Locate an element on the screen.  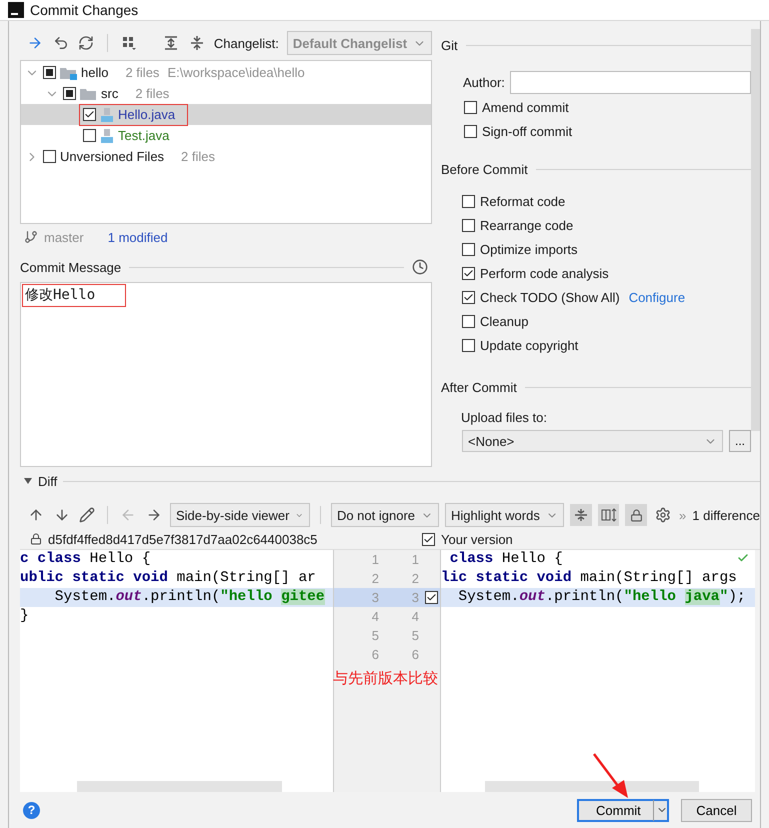
refresh-icon is located at coordinates (86, 43).